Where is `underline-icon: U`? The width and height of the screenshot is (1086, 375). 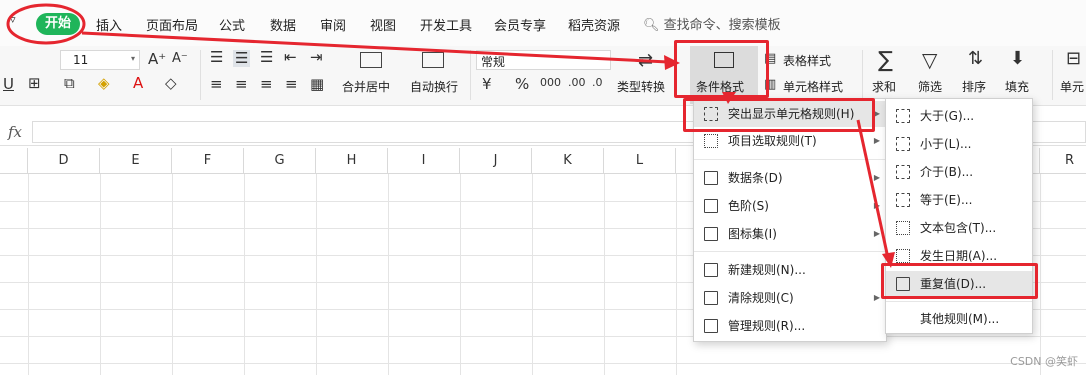
underline-icon: U is located at coordinates (8, 84).